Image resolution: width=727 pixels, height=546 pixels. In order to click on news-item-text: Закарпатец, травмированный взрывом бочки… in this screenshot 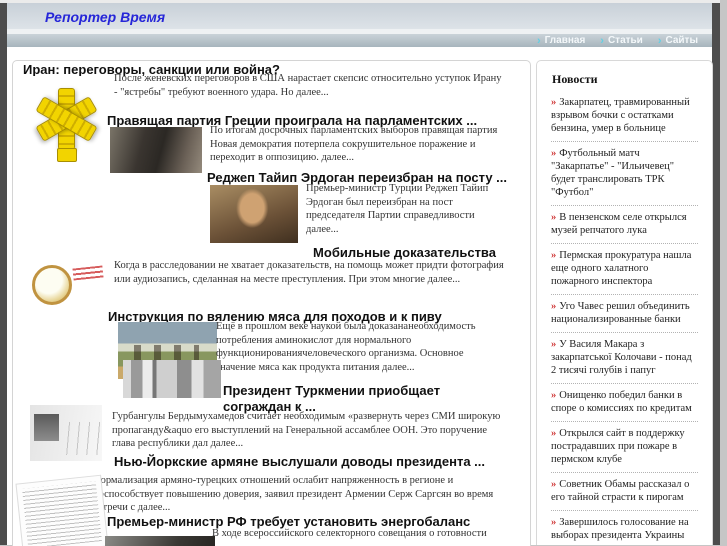, I will do `click(620, 115)`.